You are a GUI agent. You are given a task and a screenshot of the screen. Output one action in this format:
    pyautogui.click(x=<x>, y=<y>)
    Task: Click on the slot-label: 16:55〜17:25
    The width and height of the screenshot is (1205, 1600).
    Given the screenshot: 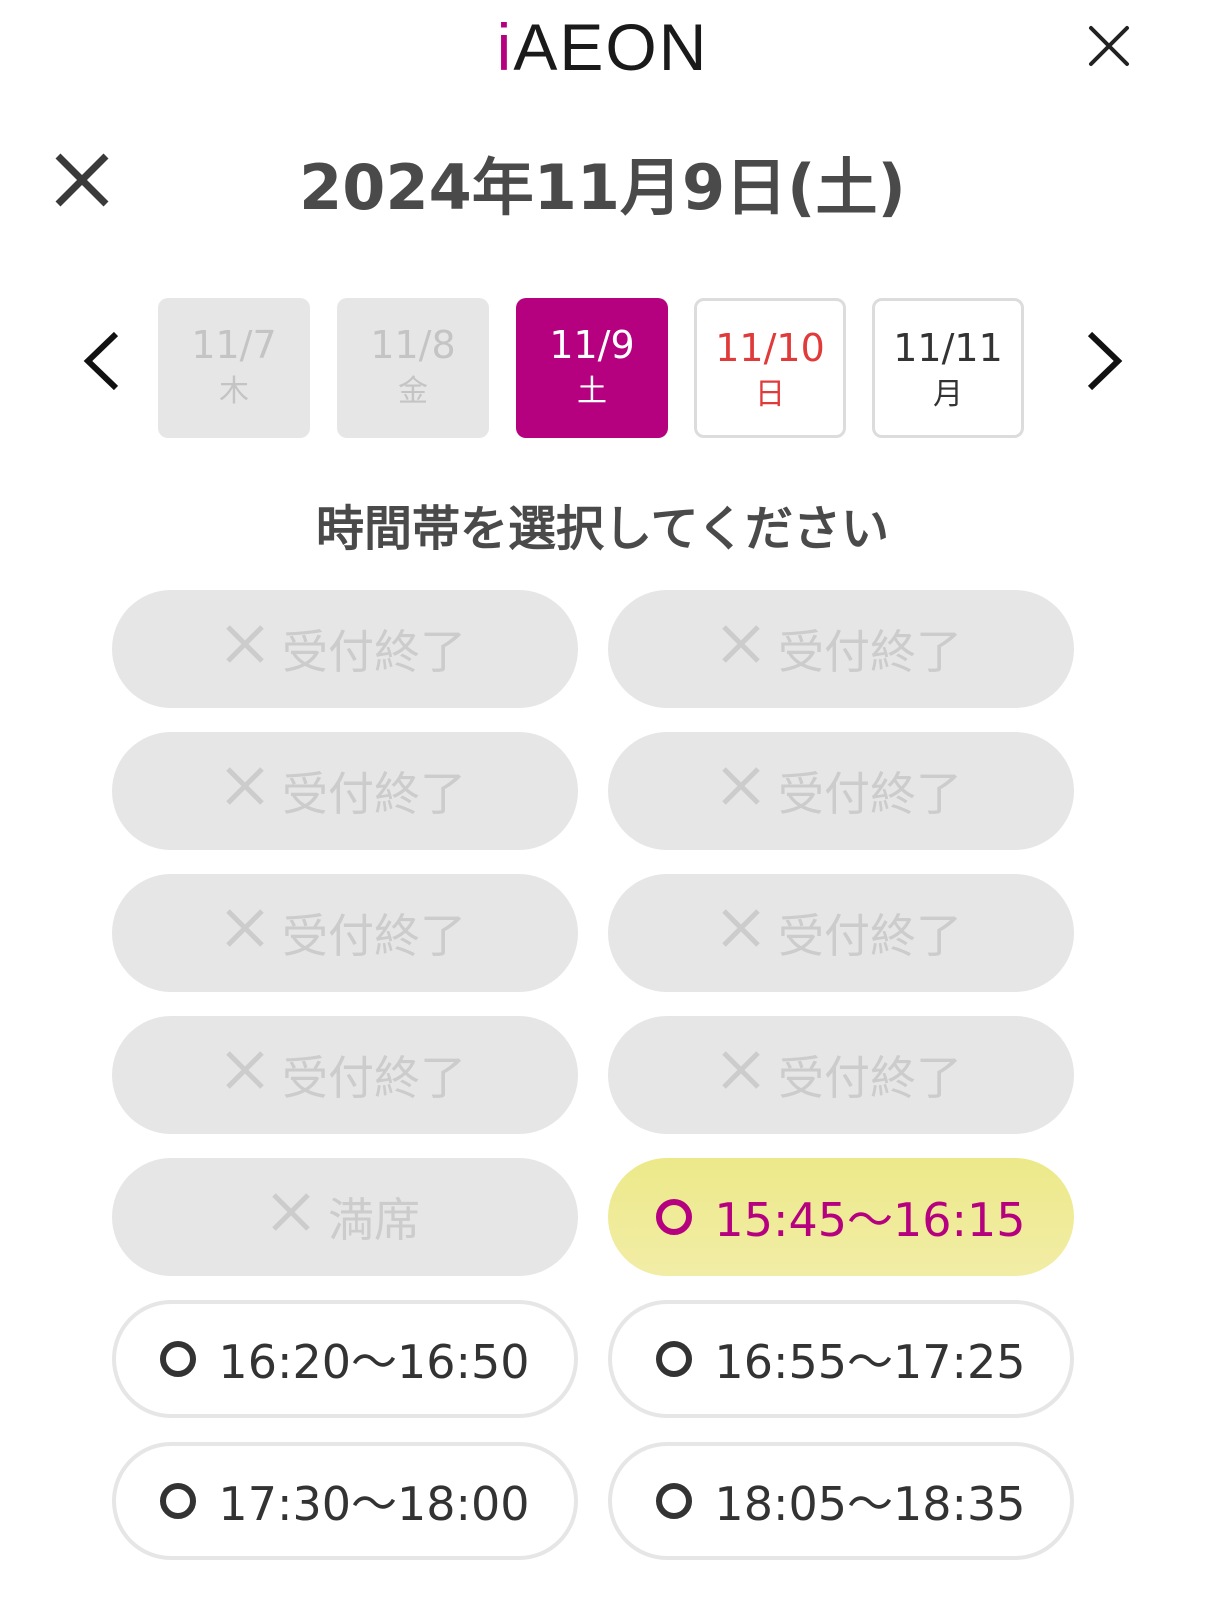 What is the action you would take?
    pyautogui.click(x=870, y=1362)
    